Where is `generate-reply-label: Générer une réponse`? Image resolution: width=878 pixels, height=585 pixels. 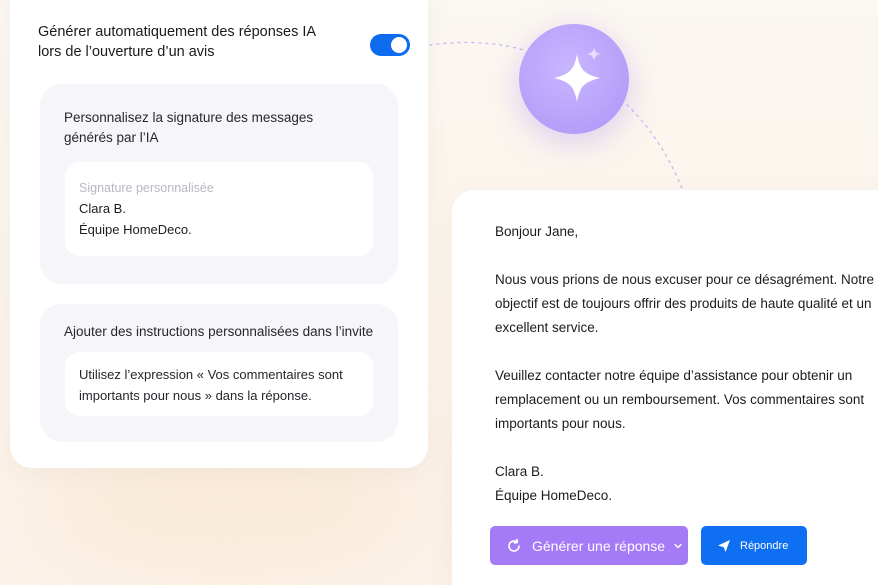
generate-reply-label: Générer une réponse is located at coordinates (599, 545).